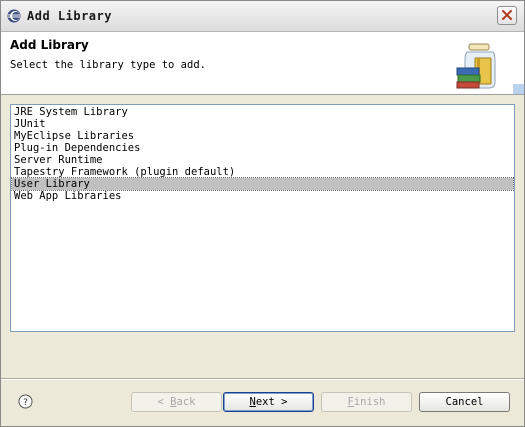  I want to click on eclipse-icon, so click(14, 16).